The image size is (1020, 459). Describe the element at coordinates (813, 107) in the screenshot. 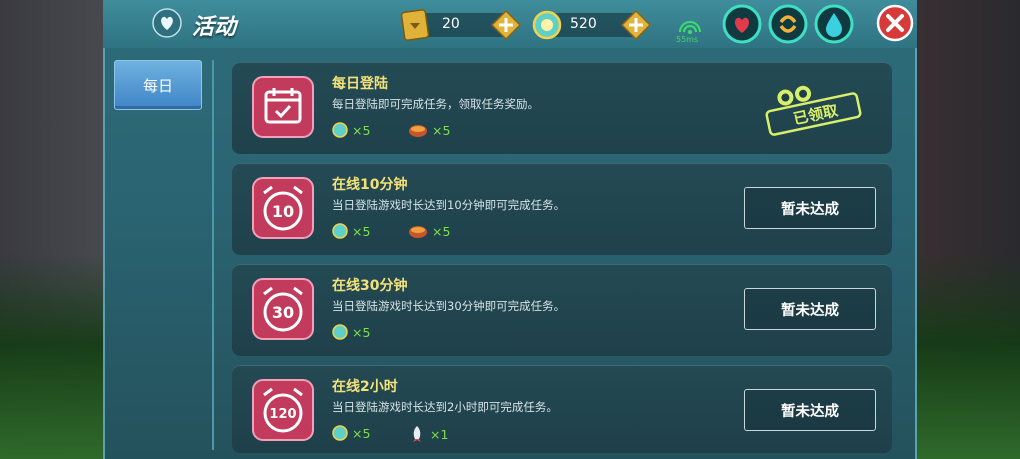

I see `claimed-stamp: 已领取` at that location.